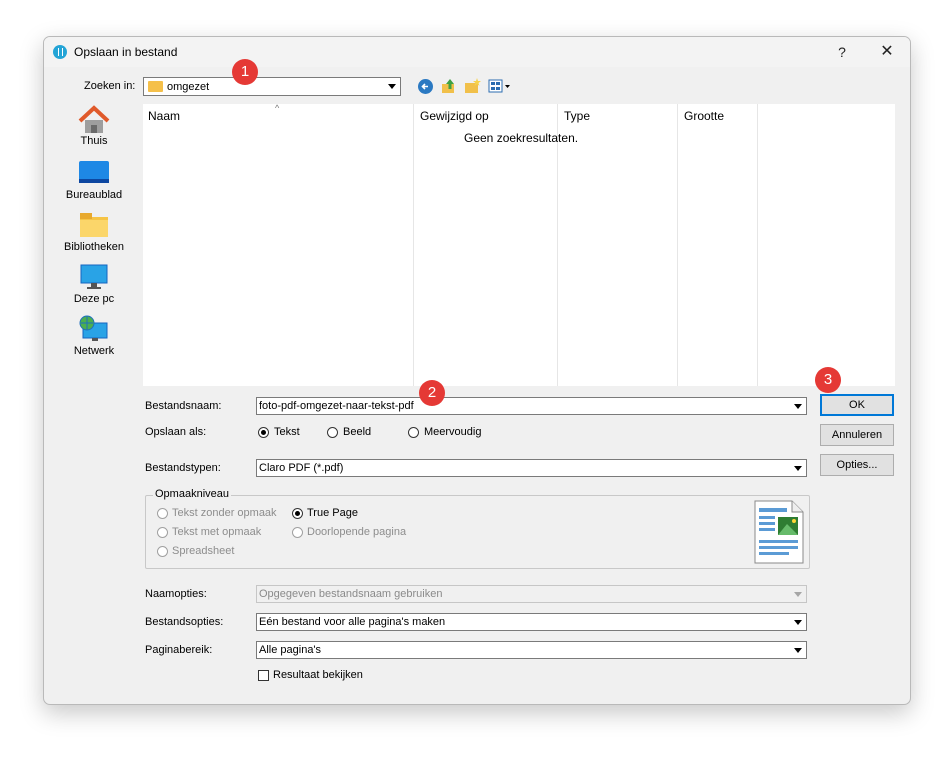 The width and height of the screenshot is (950, 758). Describe the element at coordinates (432, 393) in the screenshot. I see `step-badge-2: 2` at that location.